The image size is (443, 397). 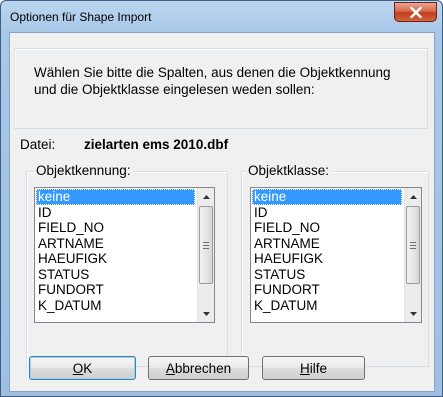 I want to click on close-button, so click(x=415, y=12).